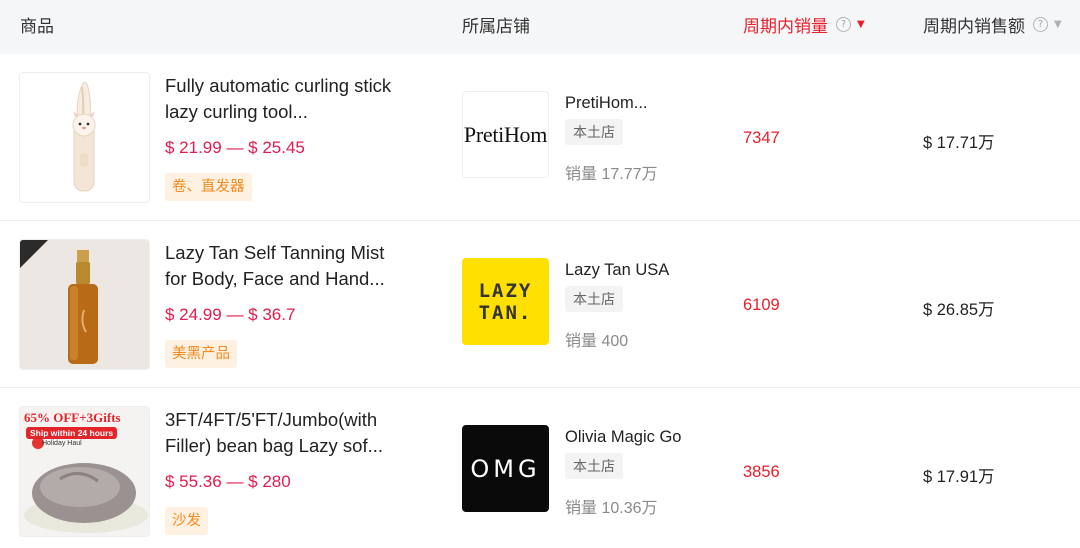 Image resolution: width=1080 pixels, height=548 pixels. What do you see at coordinates (761, 138) in the screenshot?
I see `period-sales-value: 7347` at bounding box center [761, 138].